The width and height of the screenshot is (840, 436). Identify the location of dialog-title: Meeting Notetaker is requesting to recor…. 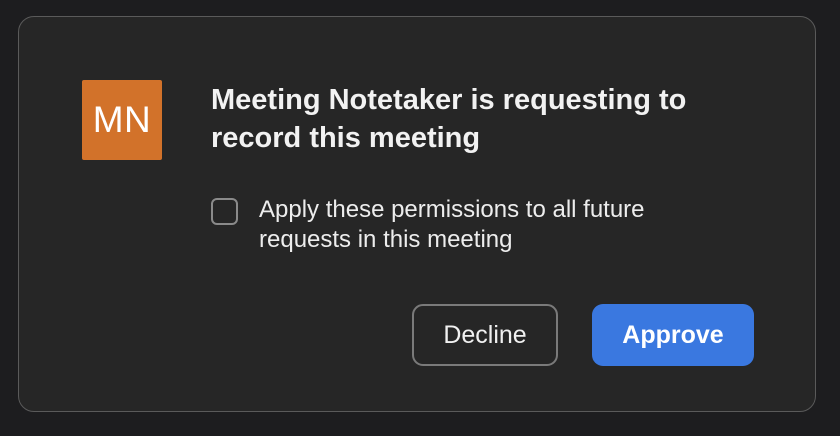
(449, 119).